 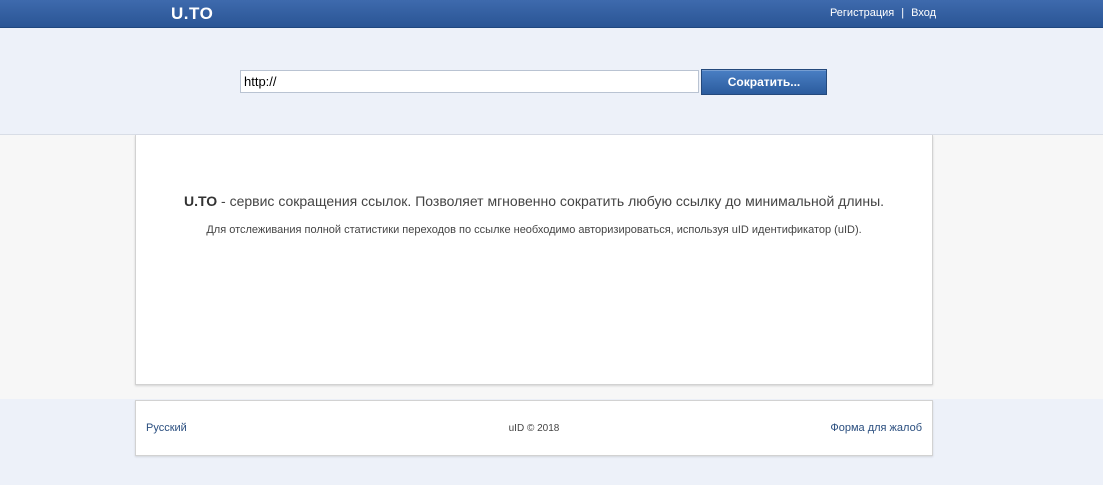 I want to click on brand-name: U.TO, so click(x=200, y=201).